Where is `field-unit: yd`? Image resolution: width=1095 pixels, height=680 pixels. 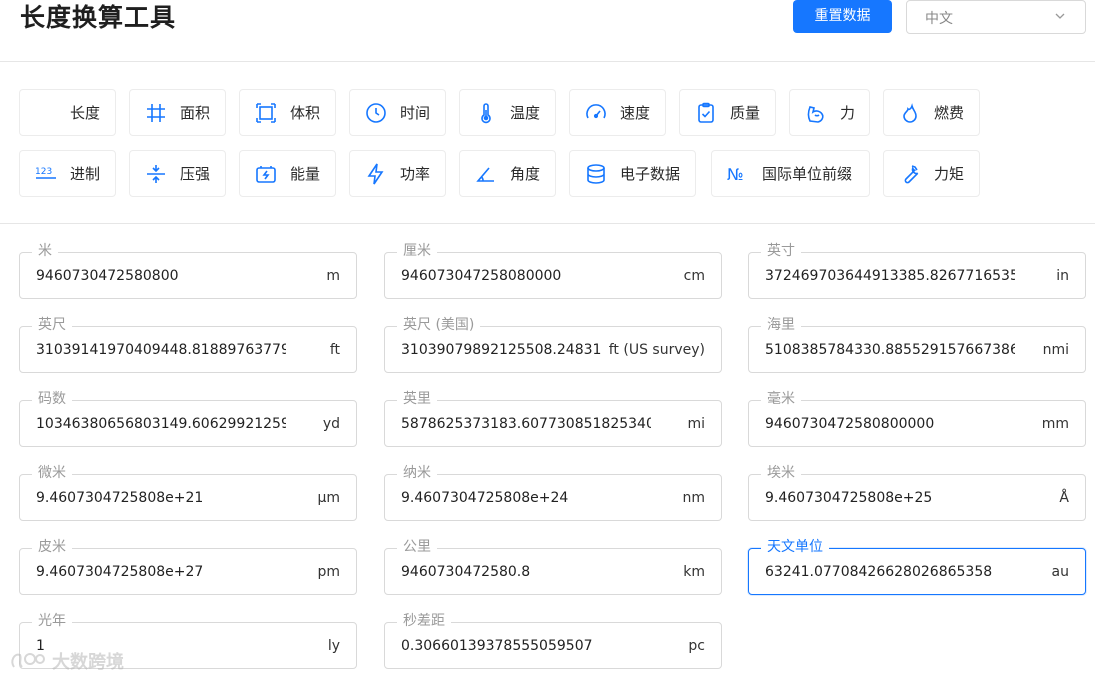 field-unit: yd is located at coordinates (329, 424).